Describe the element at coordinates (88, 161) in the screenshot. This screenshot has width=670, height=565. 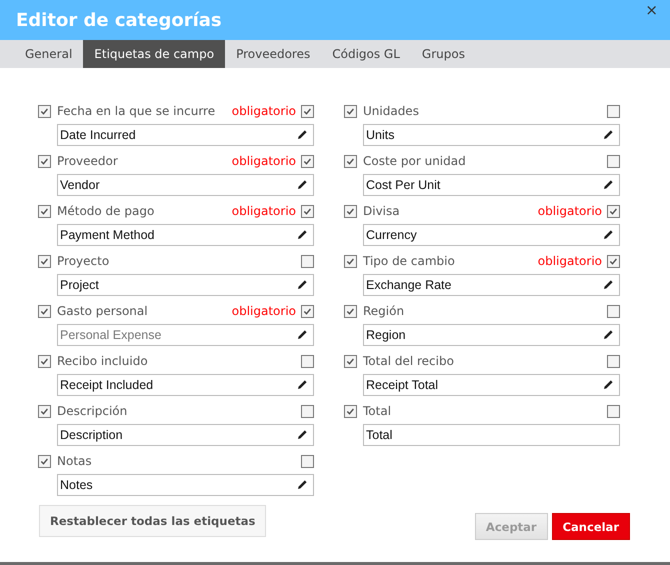
I see `field-label: Proveedor` at that location.